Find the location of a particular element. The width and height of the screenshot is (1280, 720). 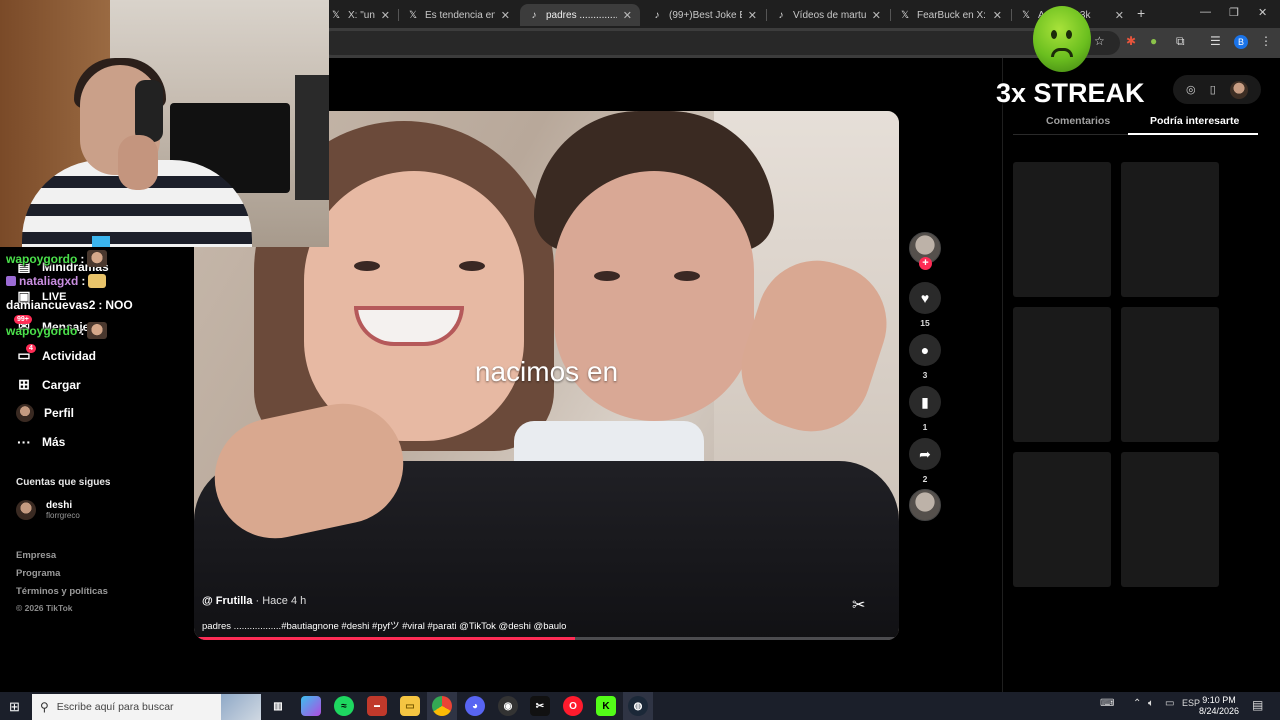

extensions-puzzle-icon: ⧉ is located at coordinates (1180, 41).